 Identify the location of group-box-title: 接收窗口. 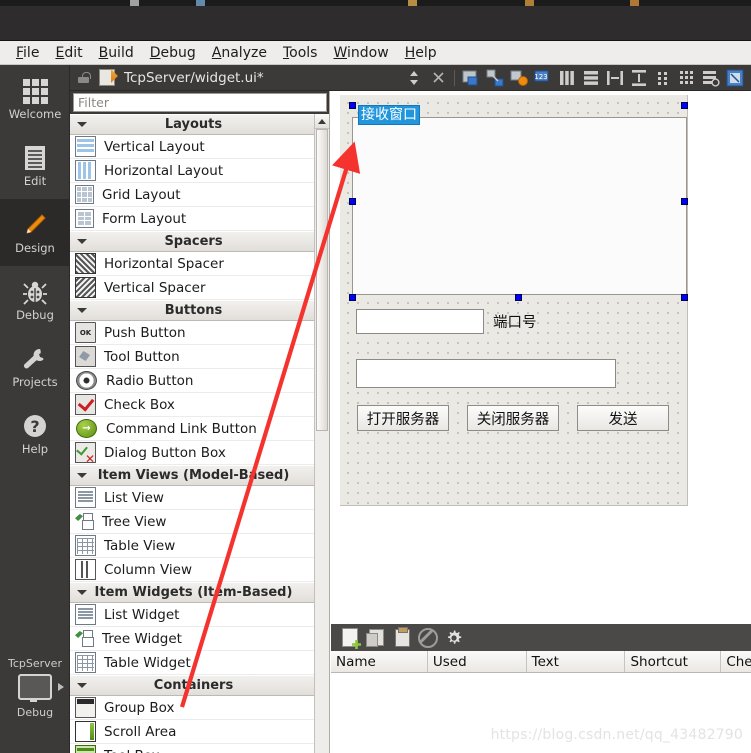
(389, 115).